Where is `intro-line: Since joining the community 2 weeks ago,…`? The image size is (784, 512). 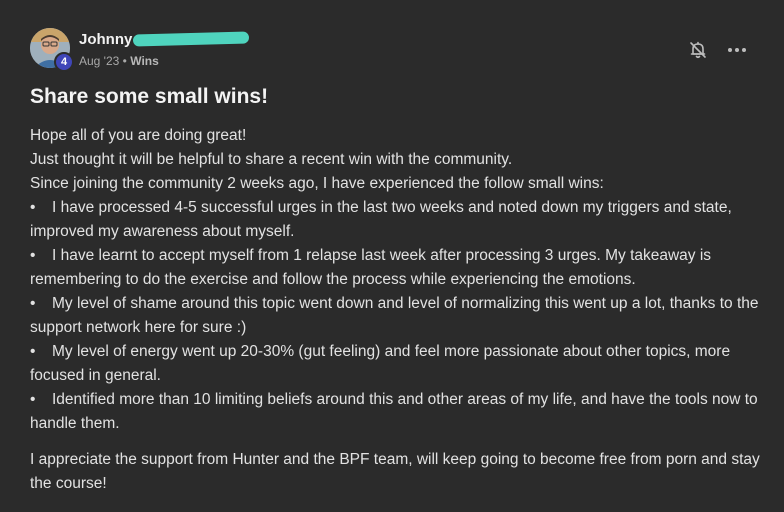
intro-line: Since joining the community 2 weeks ago,… is located at coordinates (317, 183).